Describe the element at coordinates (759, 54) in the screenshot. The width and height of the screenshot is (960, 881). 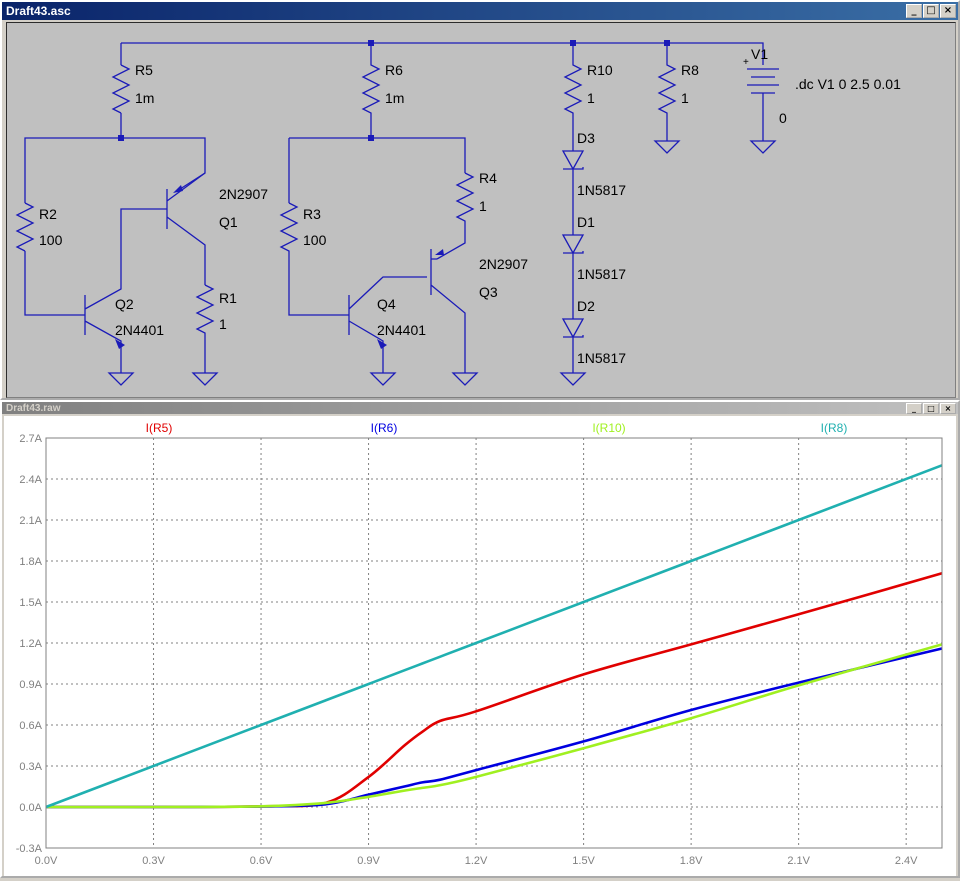
I see `v1-label: V1` at that location.